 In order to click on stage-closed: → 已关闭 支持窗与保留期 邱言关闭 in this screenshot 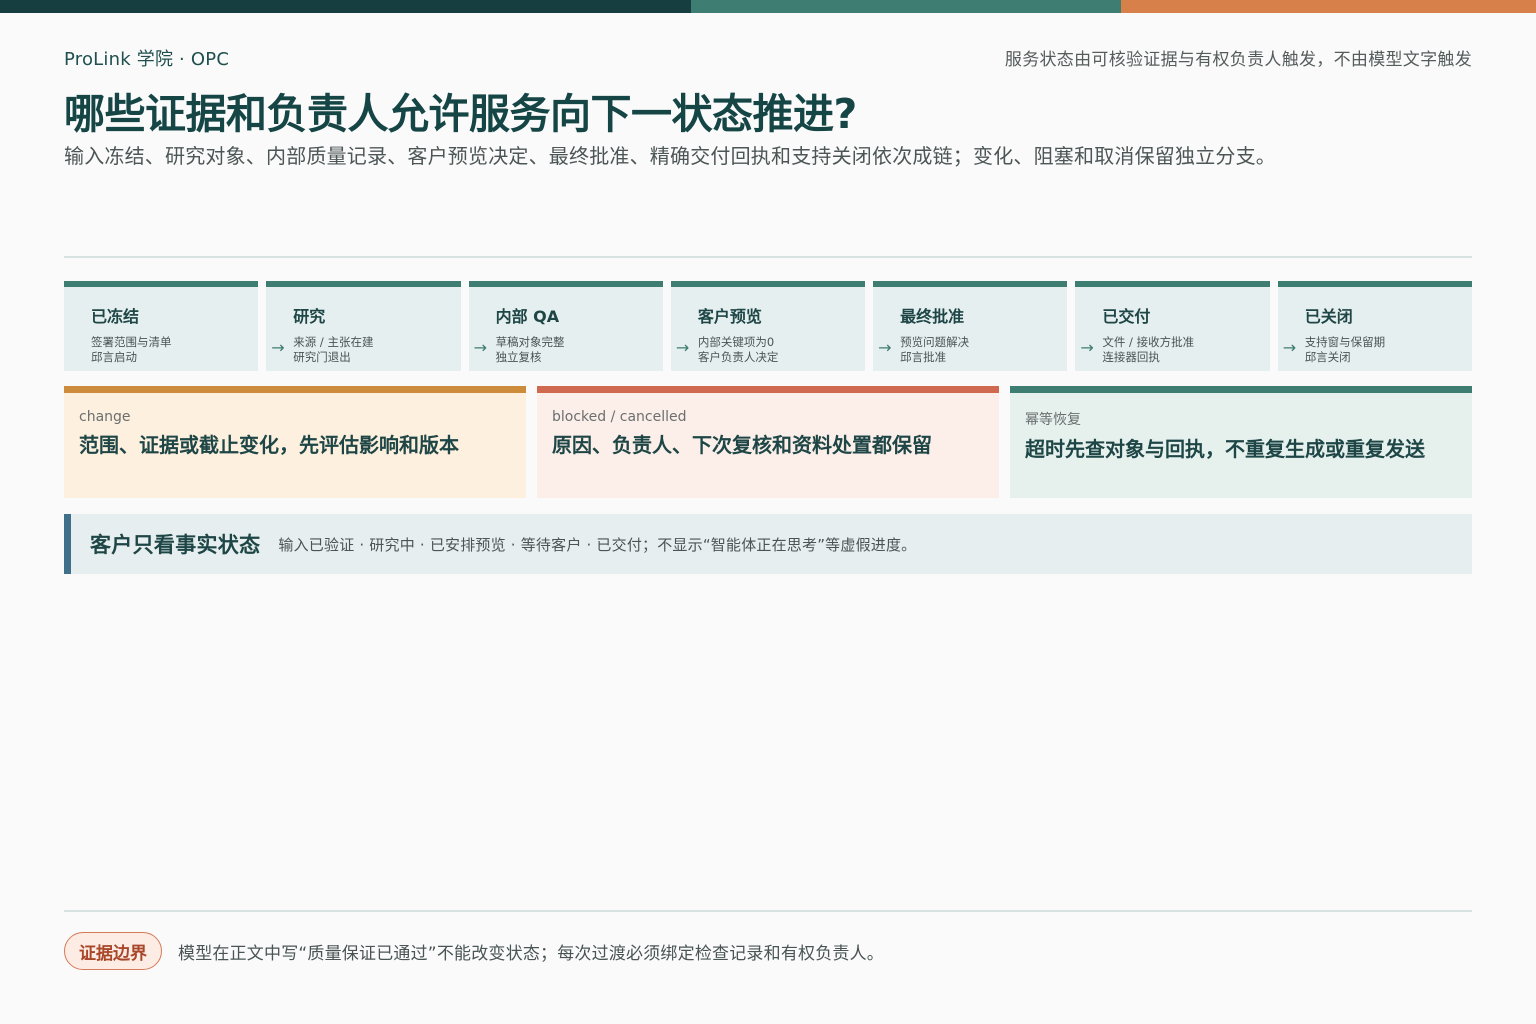, I will do `click(1374, 326)`.